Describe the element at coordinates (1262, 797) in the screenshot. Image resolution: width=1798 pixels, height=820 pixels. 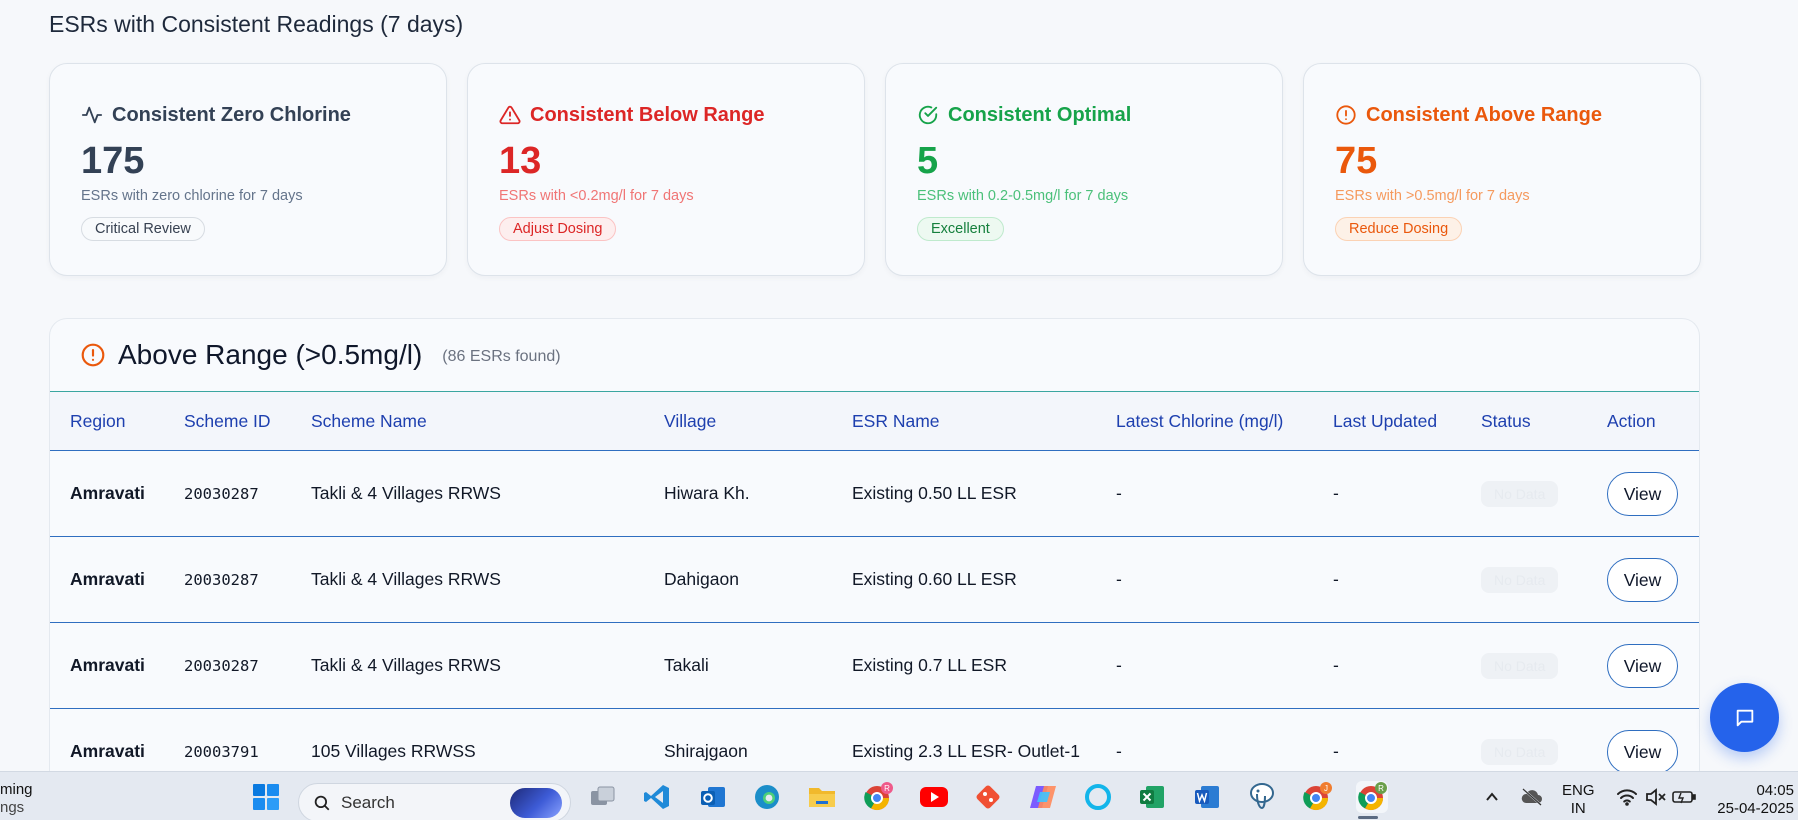
I see `postgres-icon` at that location.